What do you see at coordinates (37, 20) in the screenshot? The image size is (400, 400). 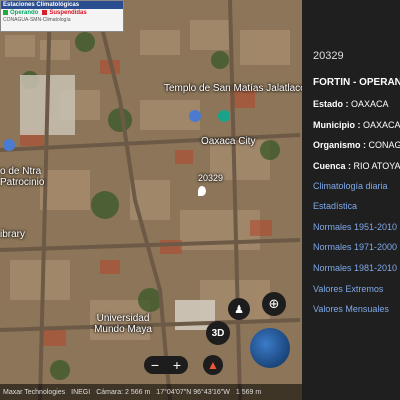 I see `legend-source: CONAGUA-SMN-Climatología` at bounding box center [37, 20].